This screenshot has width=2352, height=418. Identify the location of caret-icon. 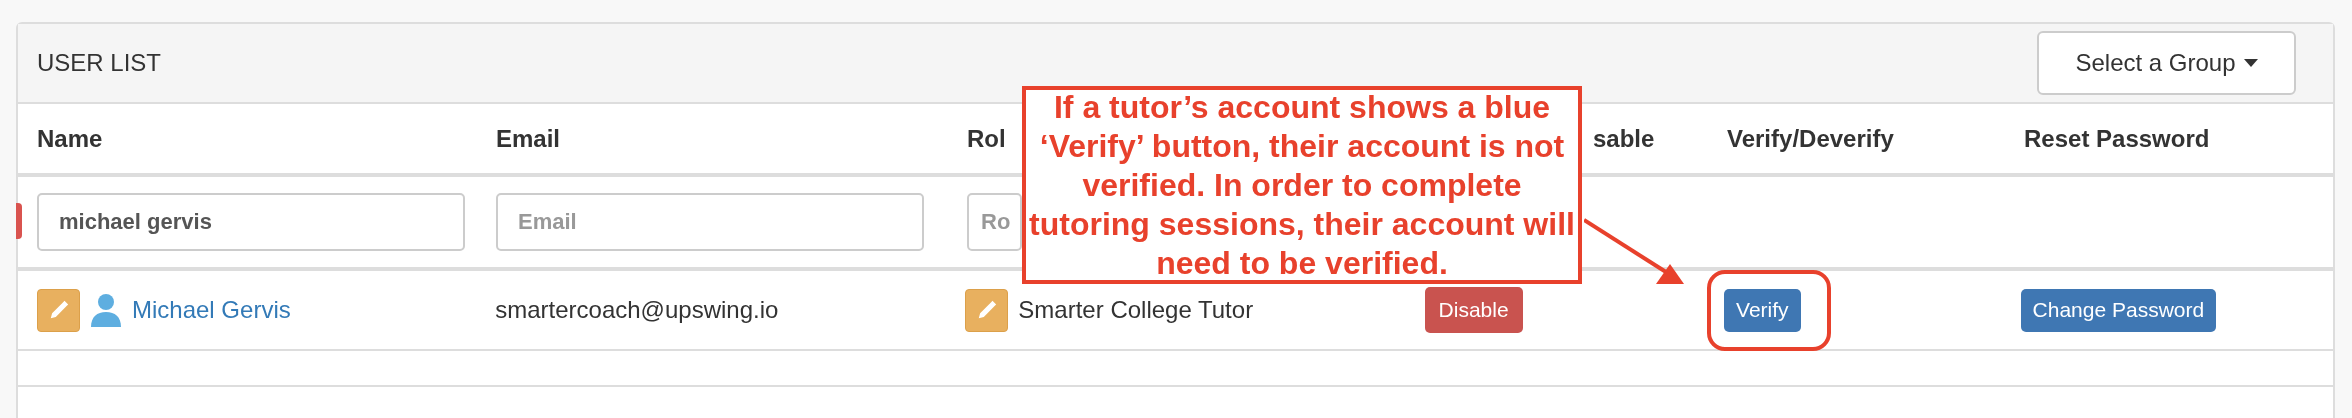
(2250, 63).